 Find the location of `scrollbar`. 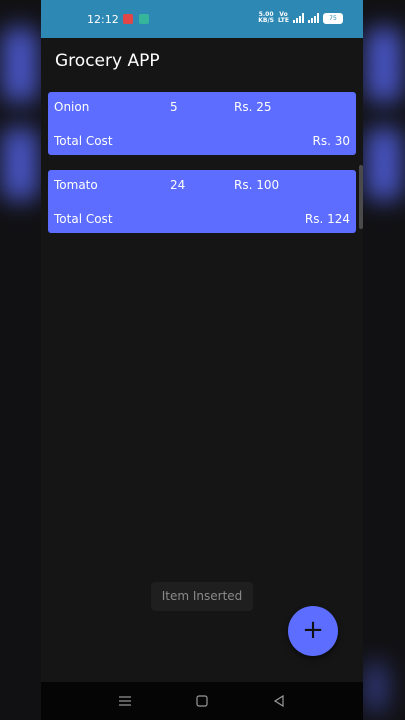

scrollbar is located at coordinates (361, 197).